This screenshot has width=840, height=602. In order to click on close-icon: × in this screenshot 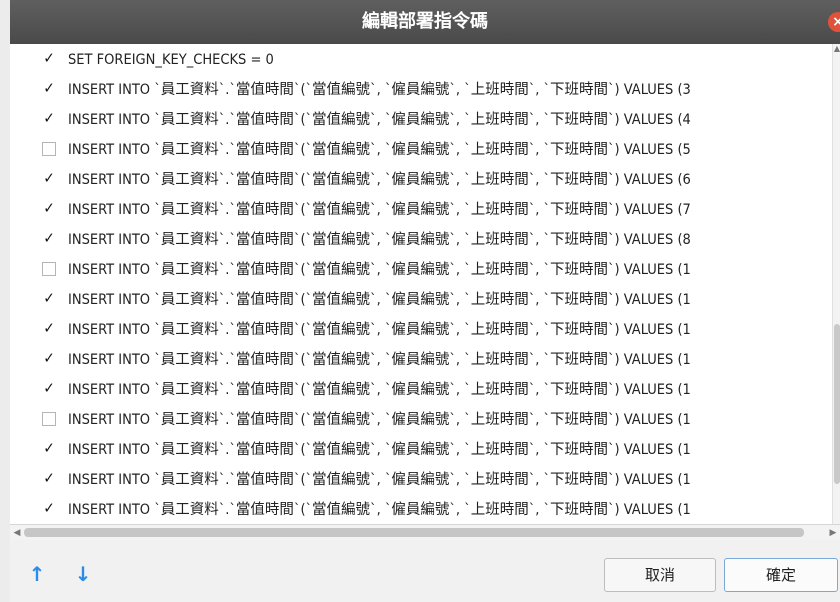, I will do `click(834, 22)`.